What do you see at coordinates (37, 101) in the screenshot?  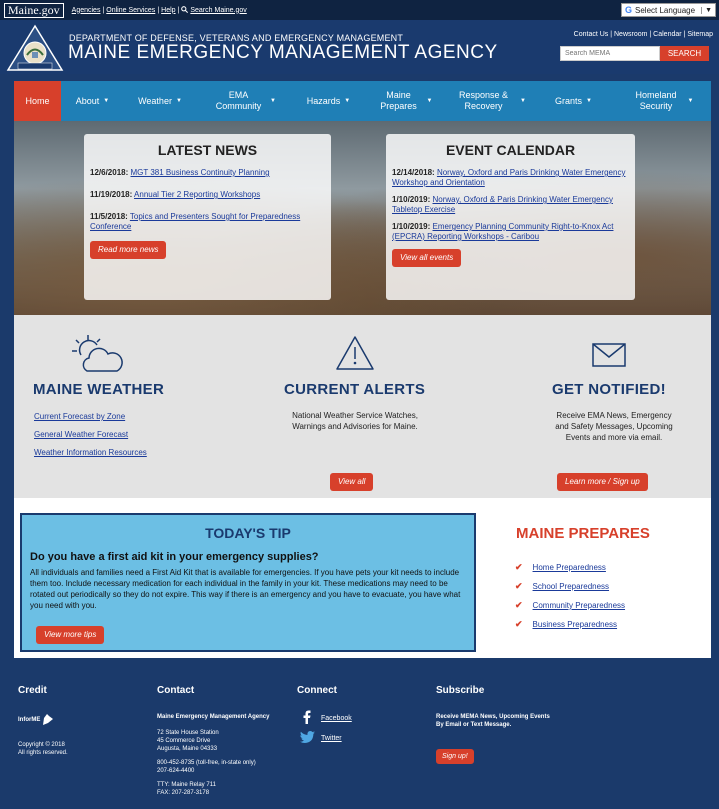 I see `nav-home: Home` at bounding box center [37, 101].